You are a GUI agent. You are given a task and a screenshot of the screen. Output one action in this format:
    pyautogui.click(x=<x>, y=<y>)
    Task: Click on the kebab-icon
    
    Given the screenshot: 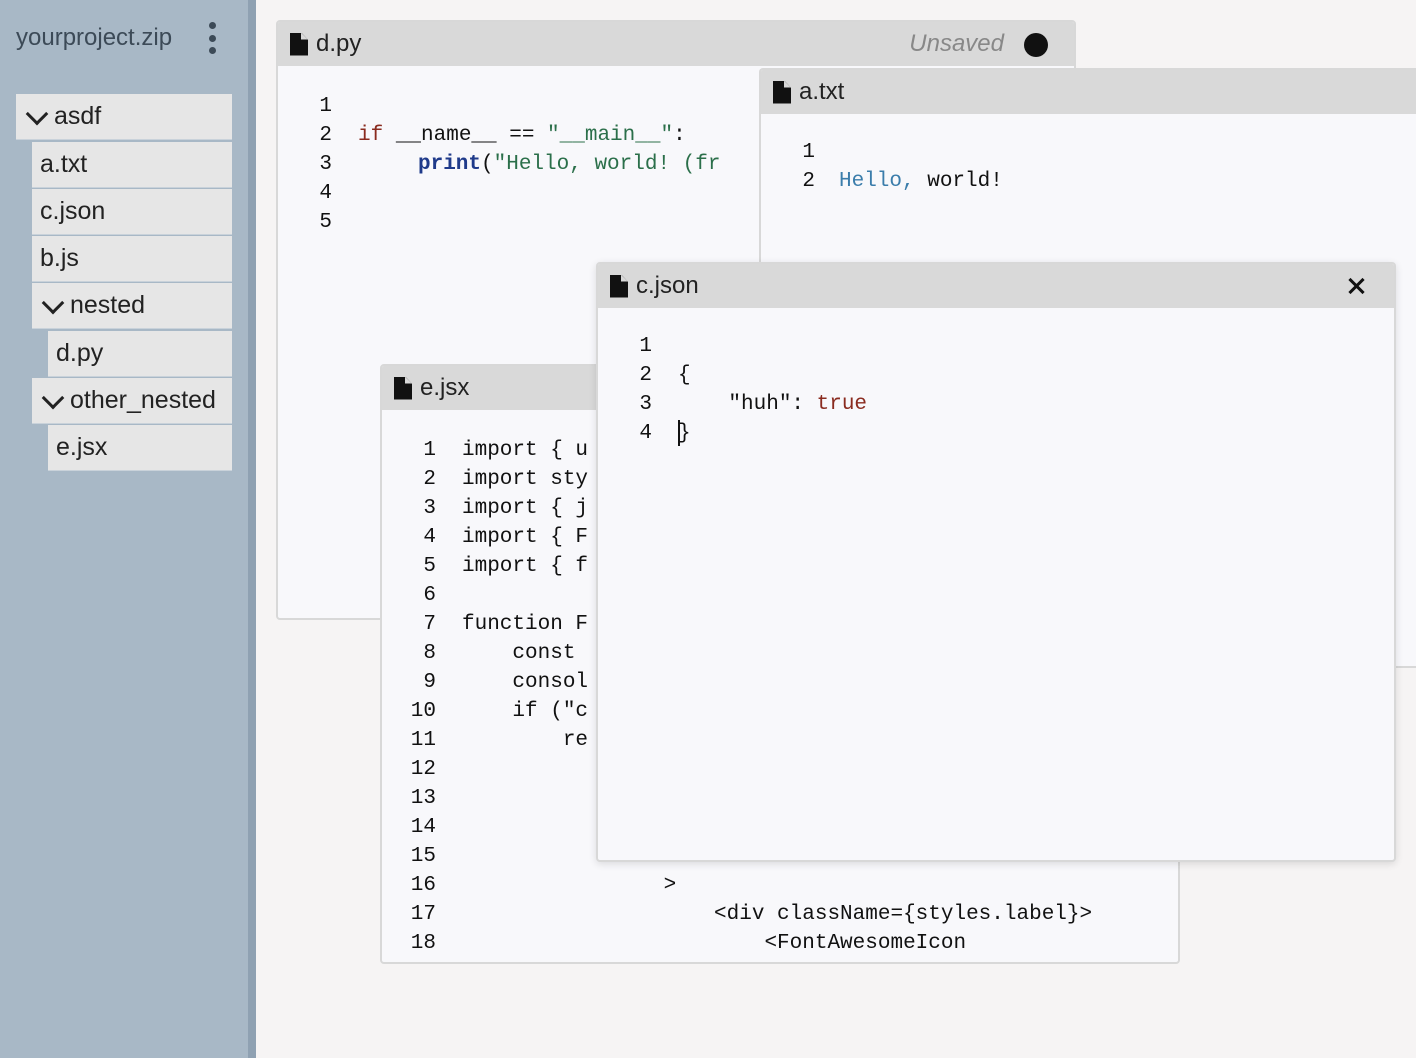 What is the action you would take?
    pyautogui.click(x=212, y=38)
    